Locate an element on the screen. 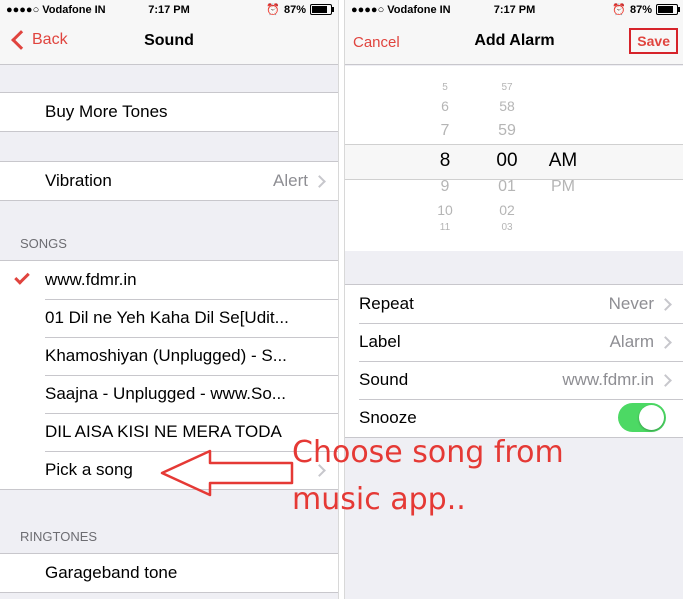 The height and width of the screenshot is (599, 683). songs-section-header: SONGS is located at coordinates (43, 243).